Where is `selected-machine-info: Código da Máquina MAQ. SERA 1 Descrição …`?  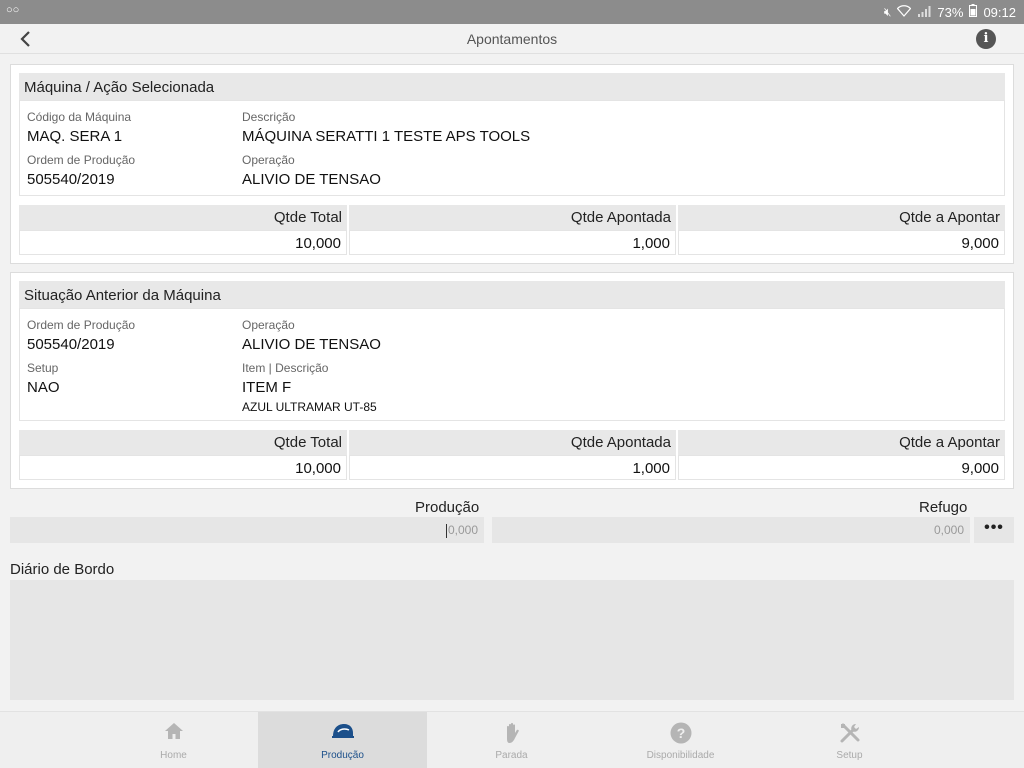 selected-machine-info: Código da Máquina MAQ. SERA 1 Descrição … is located at coordinates (512, 148).